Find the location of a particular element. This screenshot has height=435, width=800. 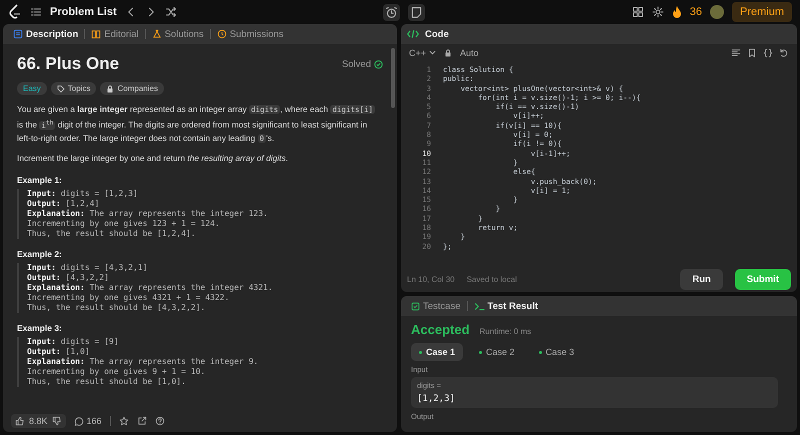

checkbox-icon is located at coordinates (415, 306).